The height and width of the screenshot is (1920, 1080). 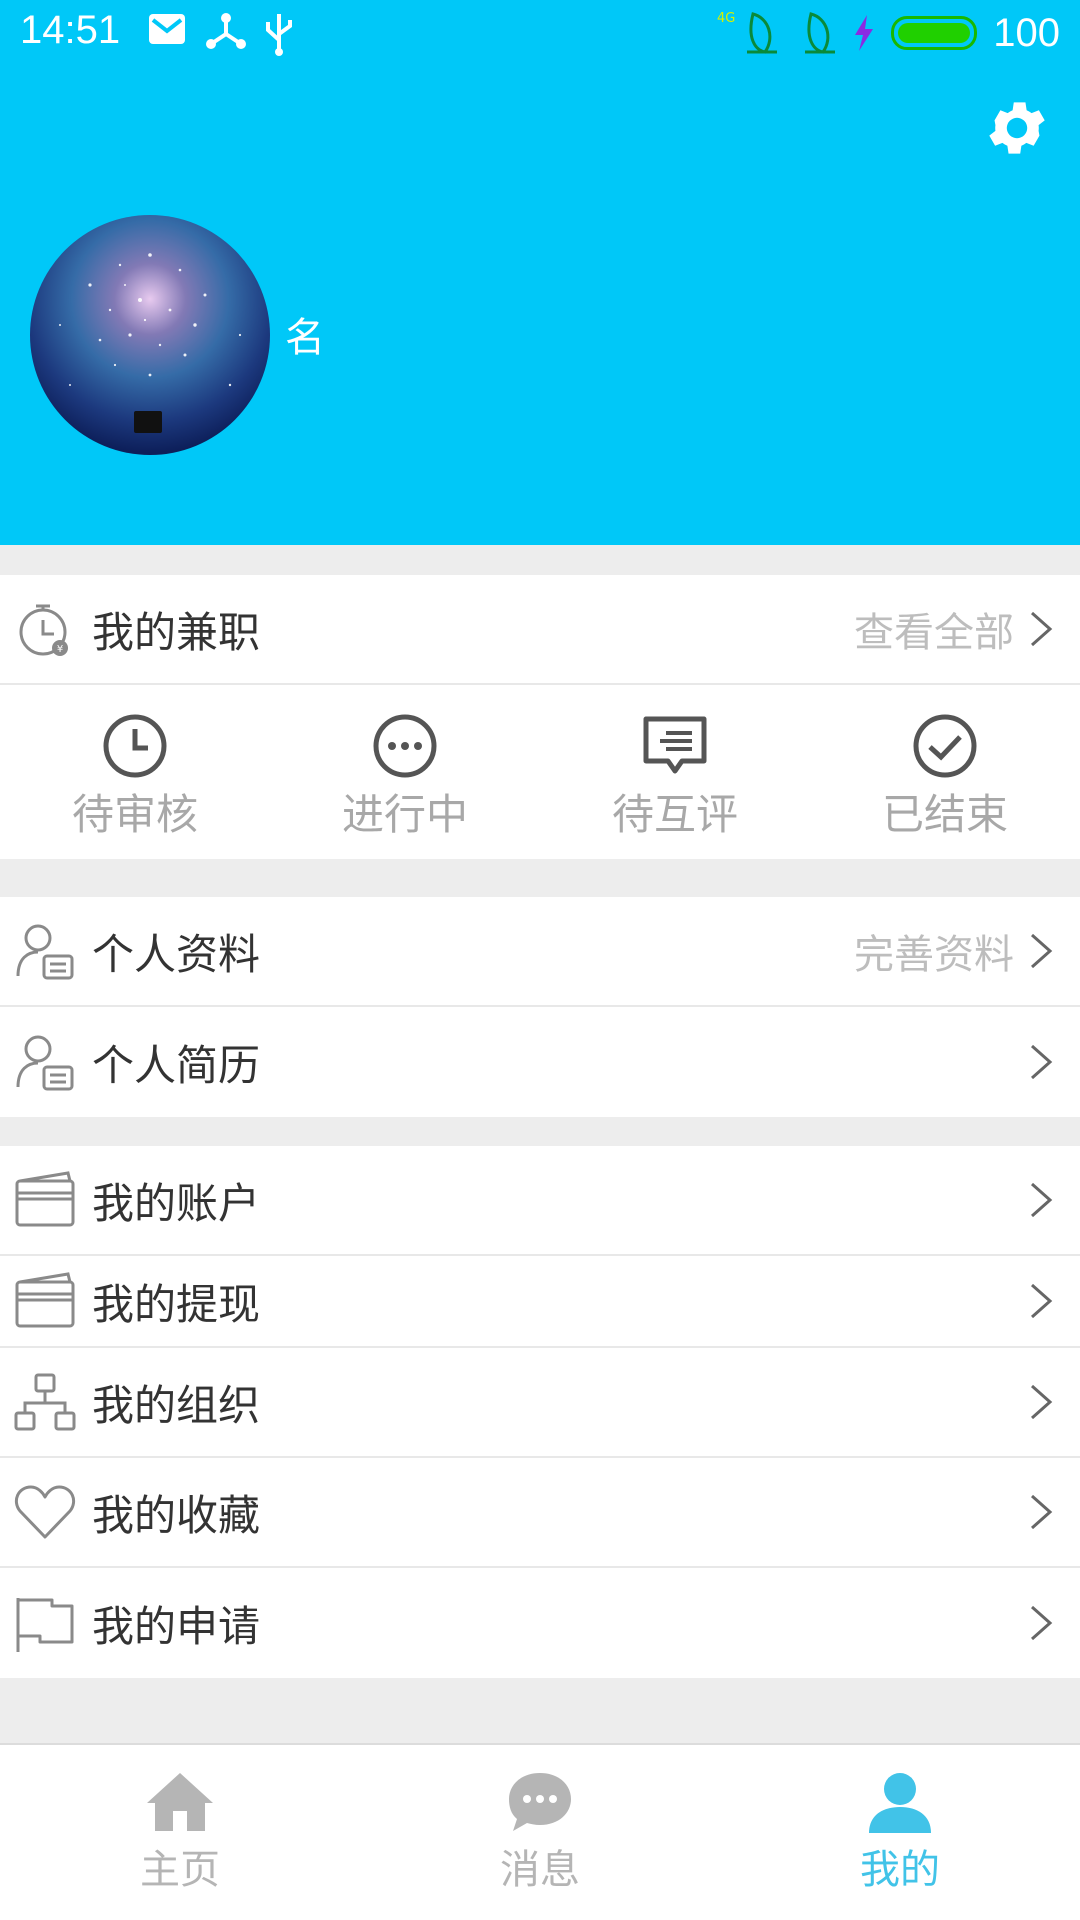 I want to click on profile-section: 个人资料 完善资料 个人简历, so click(x=540, y=1007).